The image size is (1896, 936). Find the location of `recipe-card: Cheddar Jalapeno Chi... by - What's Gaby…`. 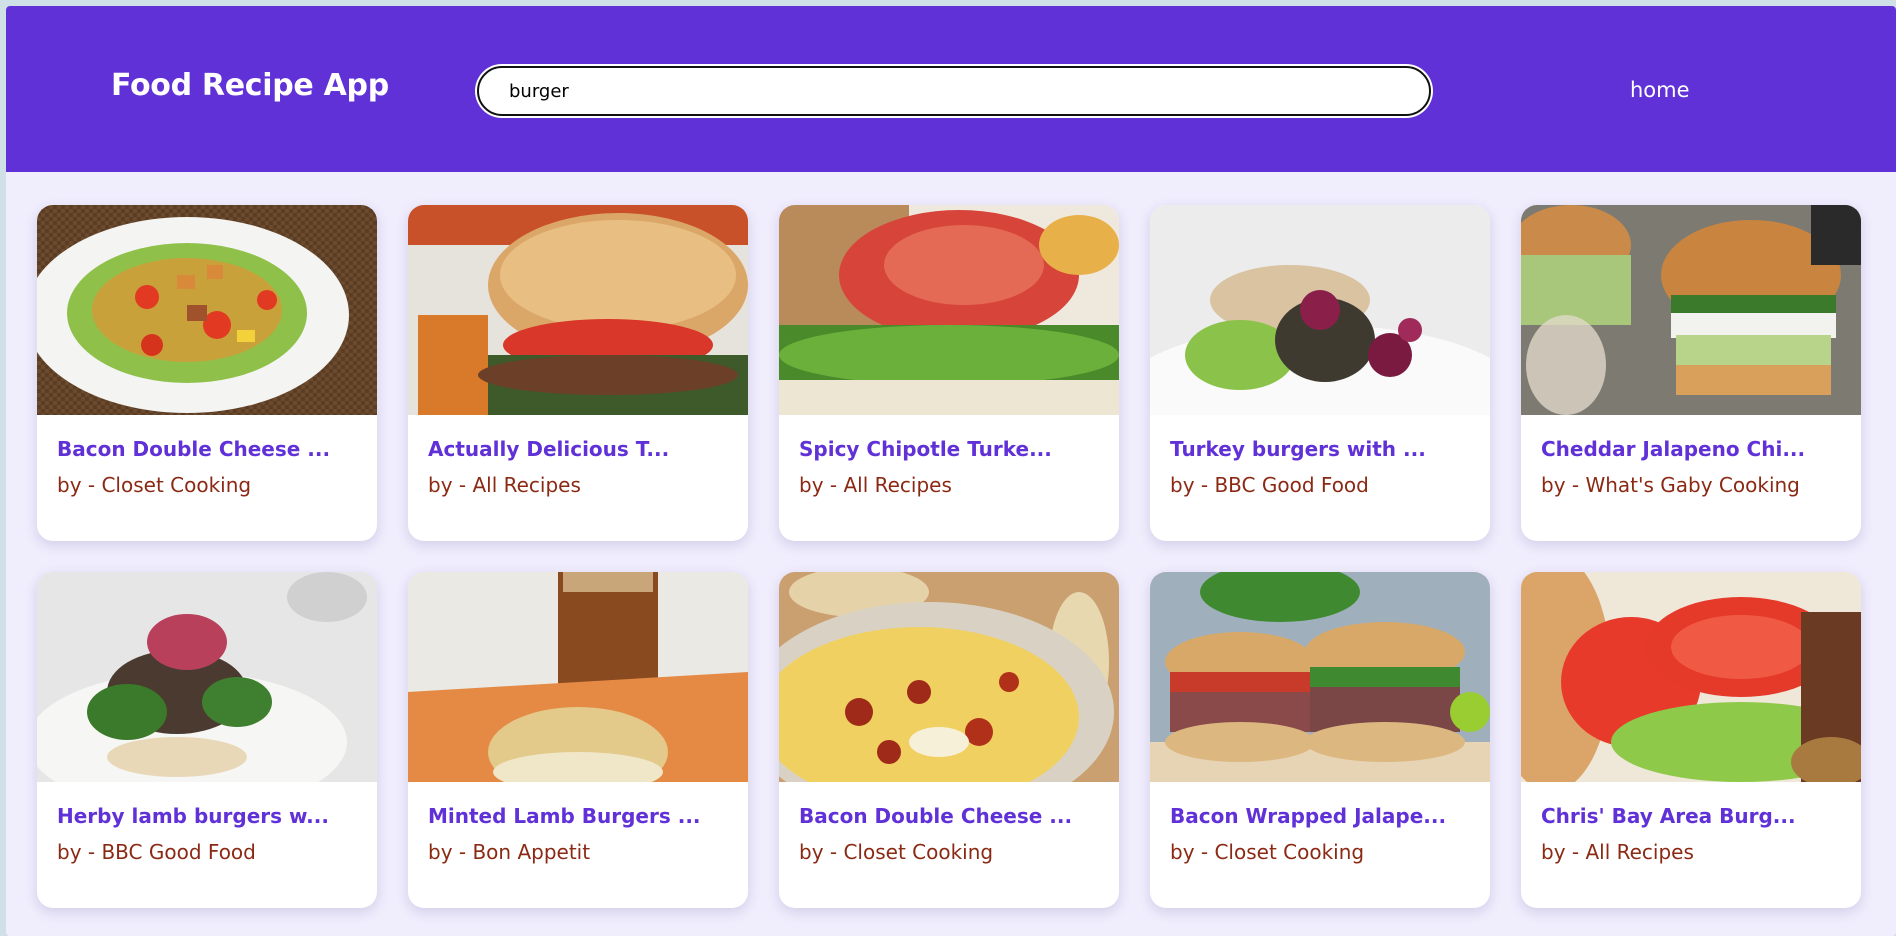

recipe-card: Cheddar Jalapeno Chi... by - What's Gaby… is located at coordinates (1691, 373).